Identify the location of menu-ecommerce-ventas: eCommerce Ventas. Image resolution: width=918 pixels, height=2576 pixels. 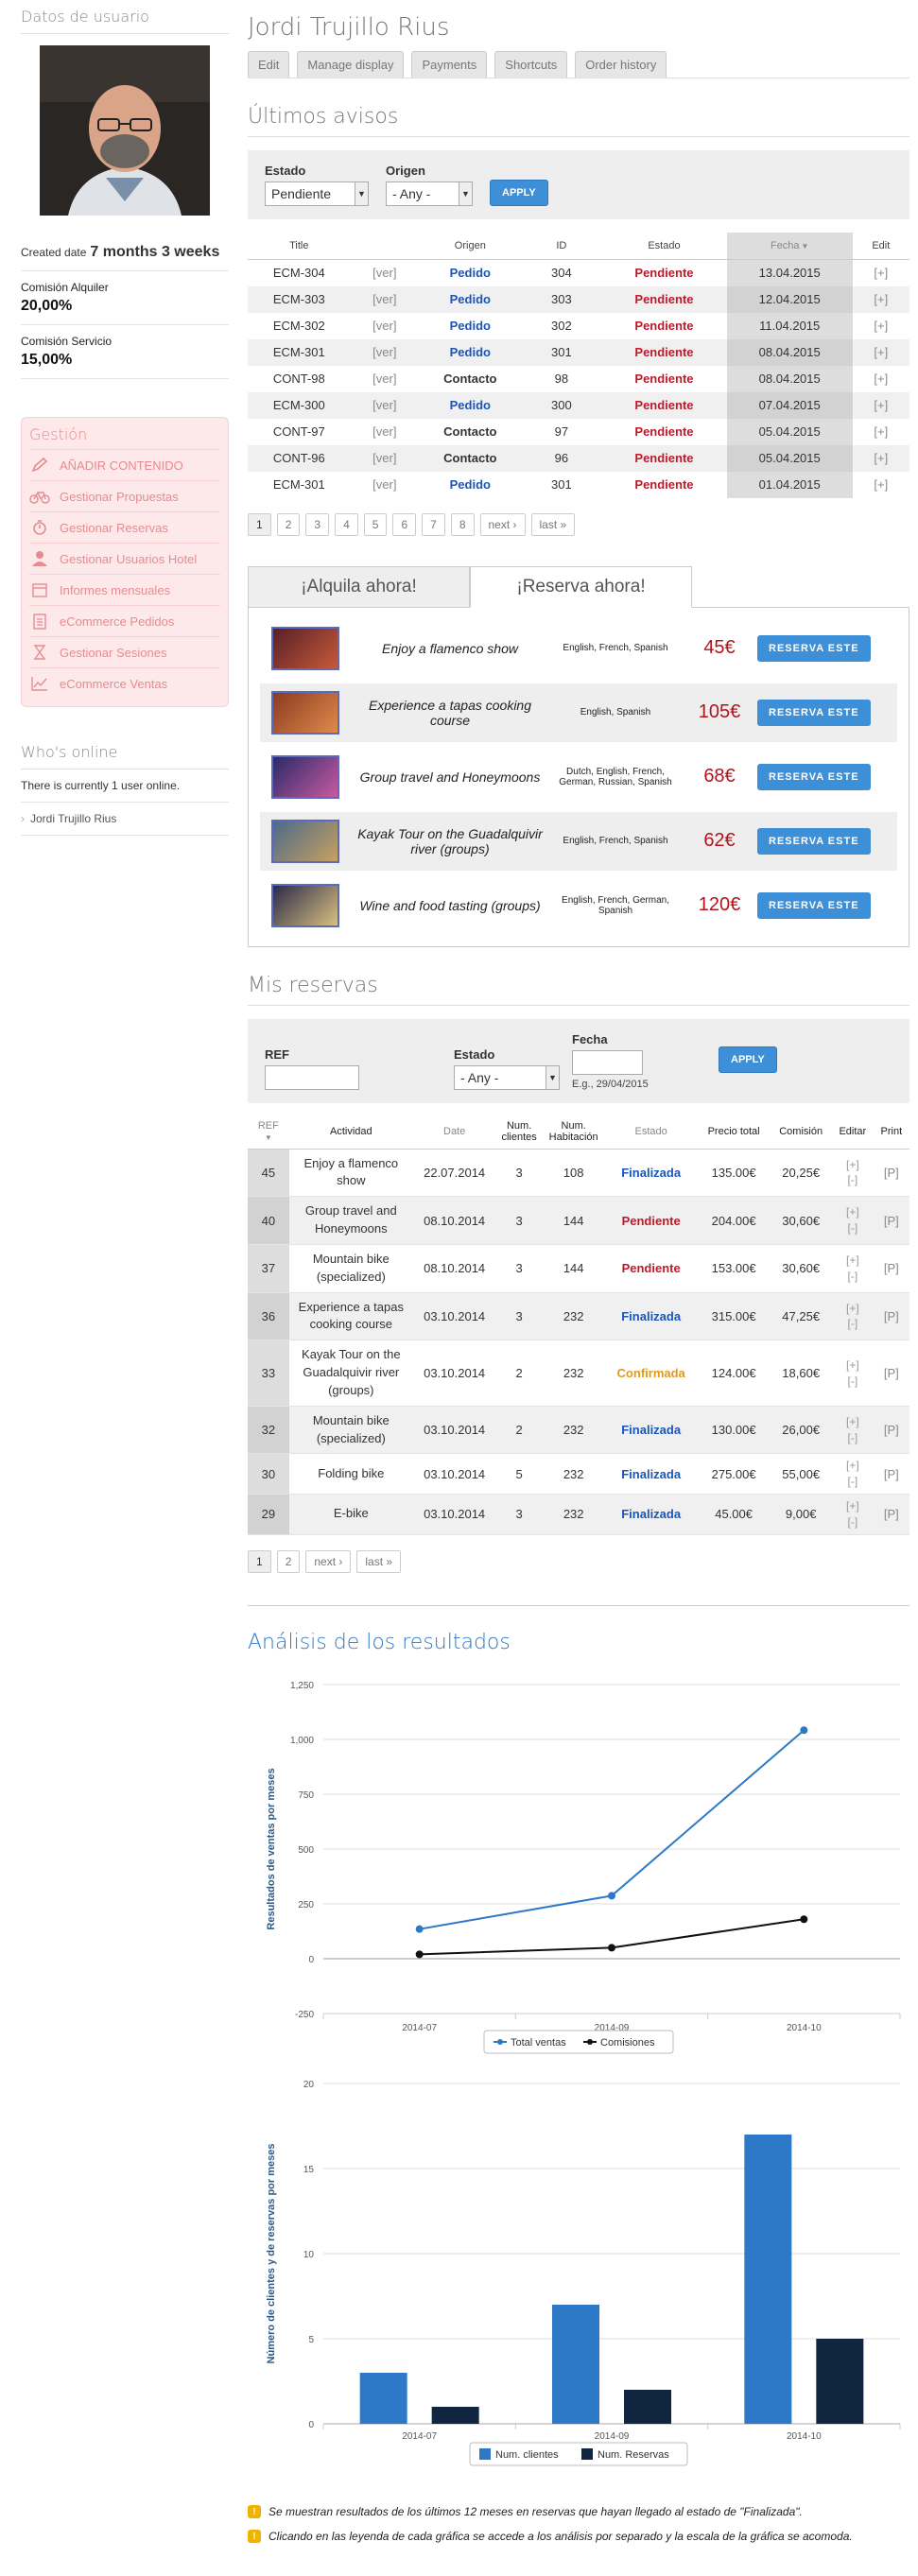
(124, 683).